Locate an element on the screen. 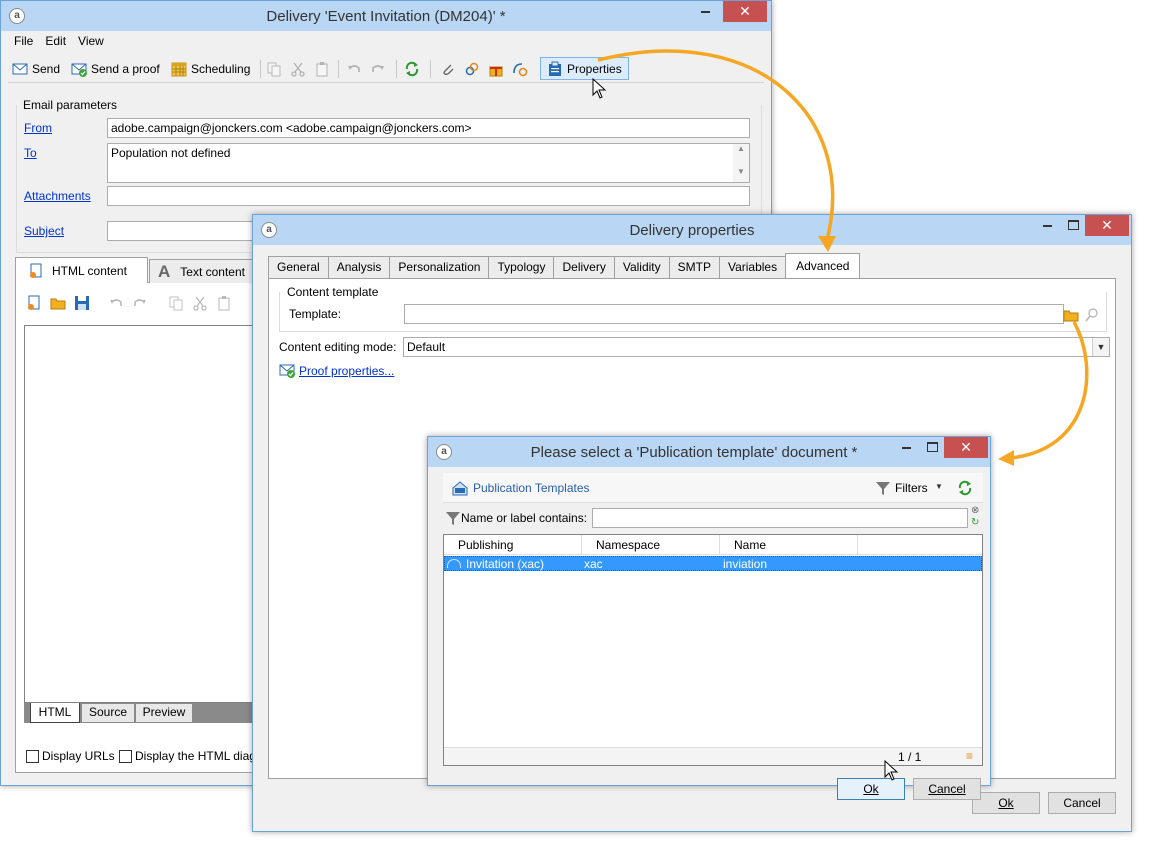  tab-validity: Validity is located at coordinates (641, 267).